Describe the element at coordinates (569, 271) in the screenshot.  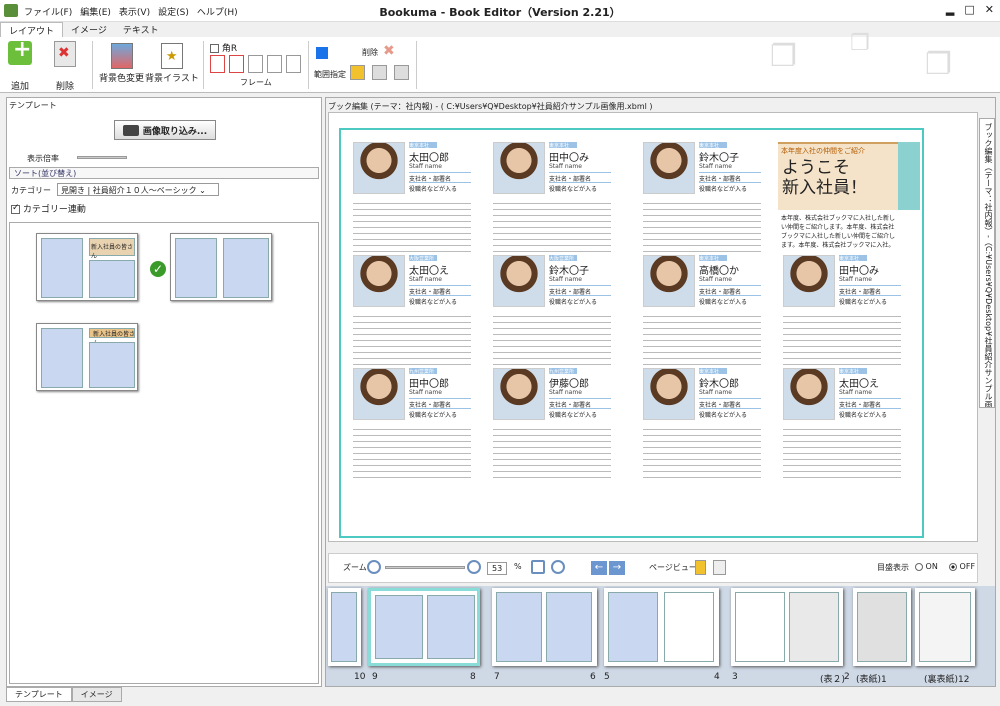
I see `person-name: 鈴木〇子` at that location.